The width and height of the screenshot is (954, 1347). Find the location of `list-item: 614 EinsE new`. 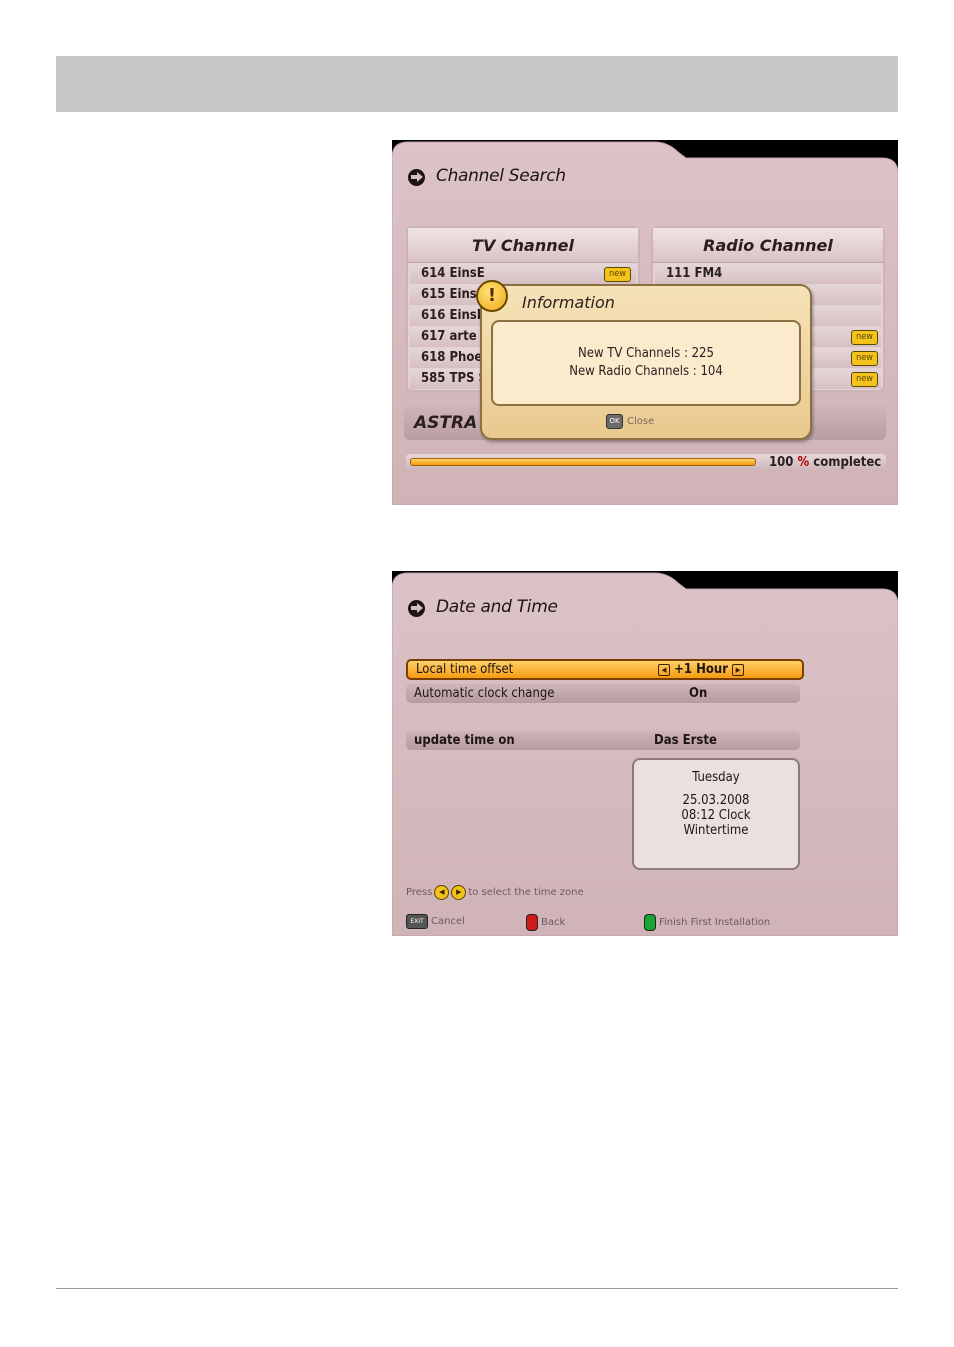

list-item: 614 EinsE new is located at coordinates (523, 274).